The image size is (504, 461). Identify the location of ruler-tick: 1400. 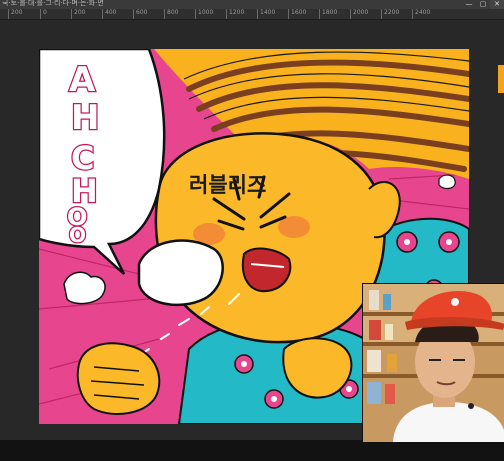
(266, 14).